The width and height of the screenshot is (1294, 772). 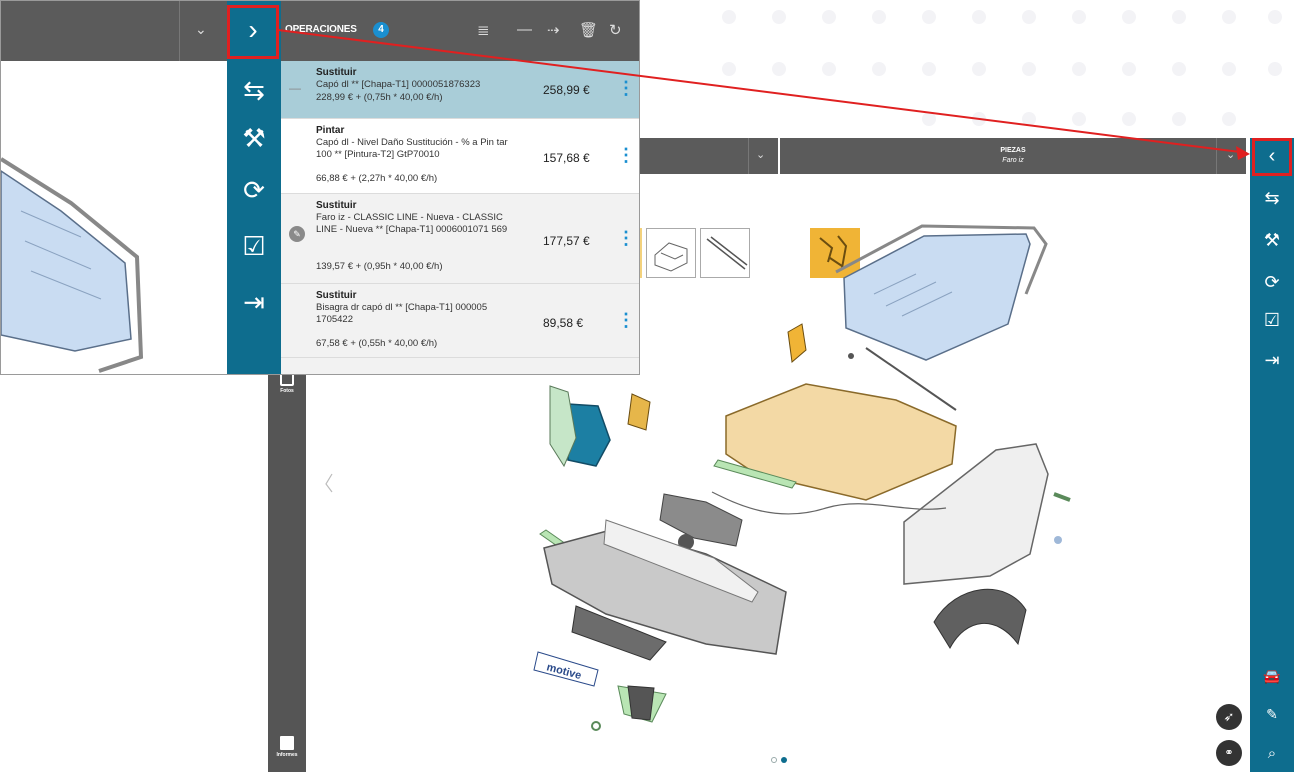 I want to click on move-icon: ⇢, so click(x=553, y=30).